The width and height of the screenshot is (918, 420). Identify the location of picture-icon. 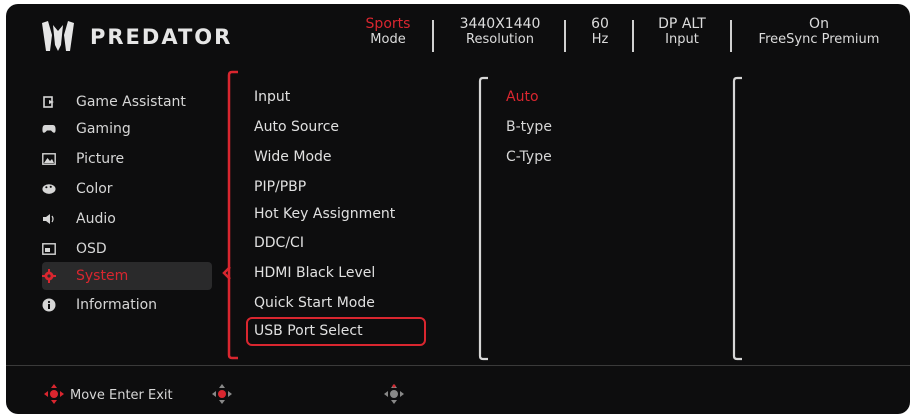
(49, 159).